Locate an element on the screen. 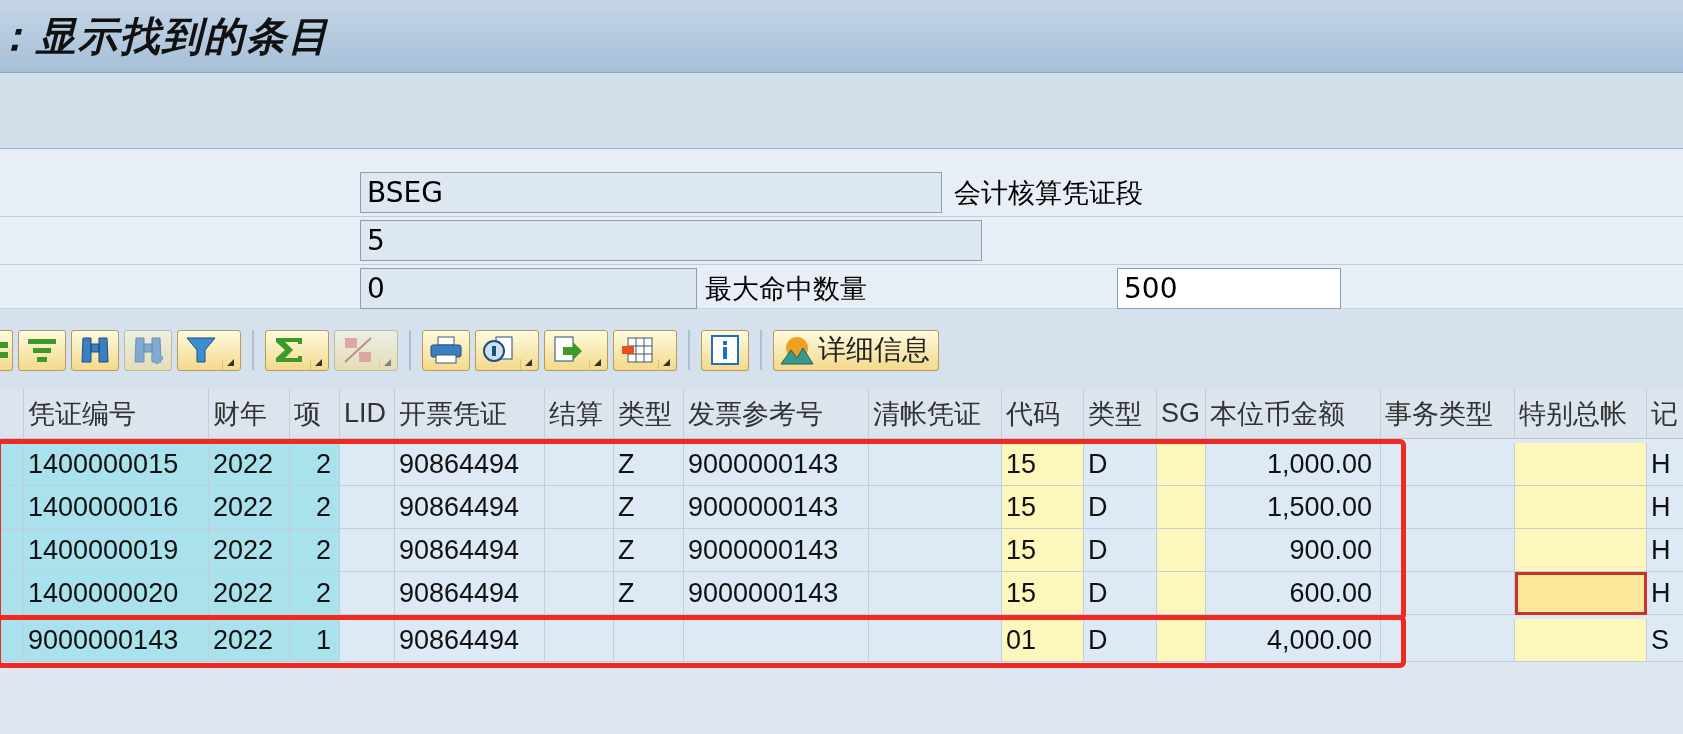 This screenshot has height=734, width=1683. table-cell: 4,000.00 is located at coordinates (1293, 640).